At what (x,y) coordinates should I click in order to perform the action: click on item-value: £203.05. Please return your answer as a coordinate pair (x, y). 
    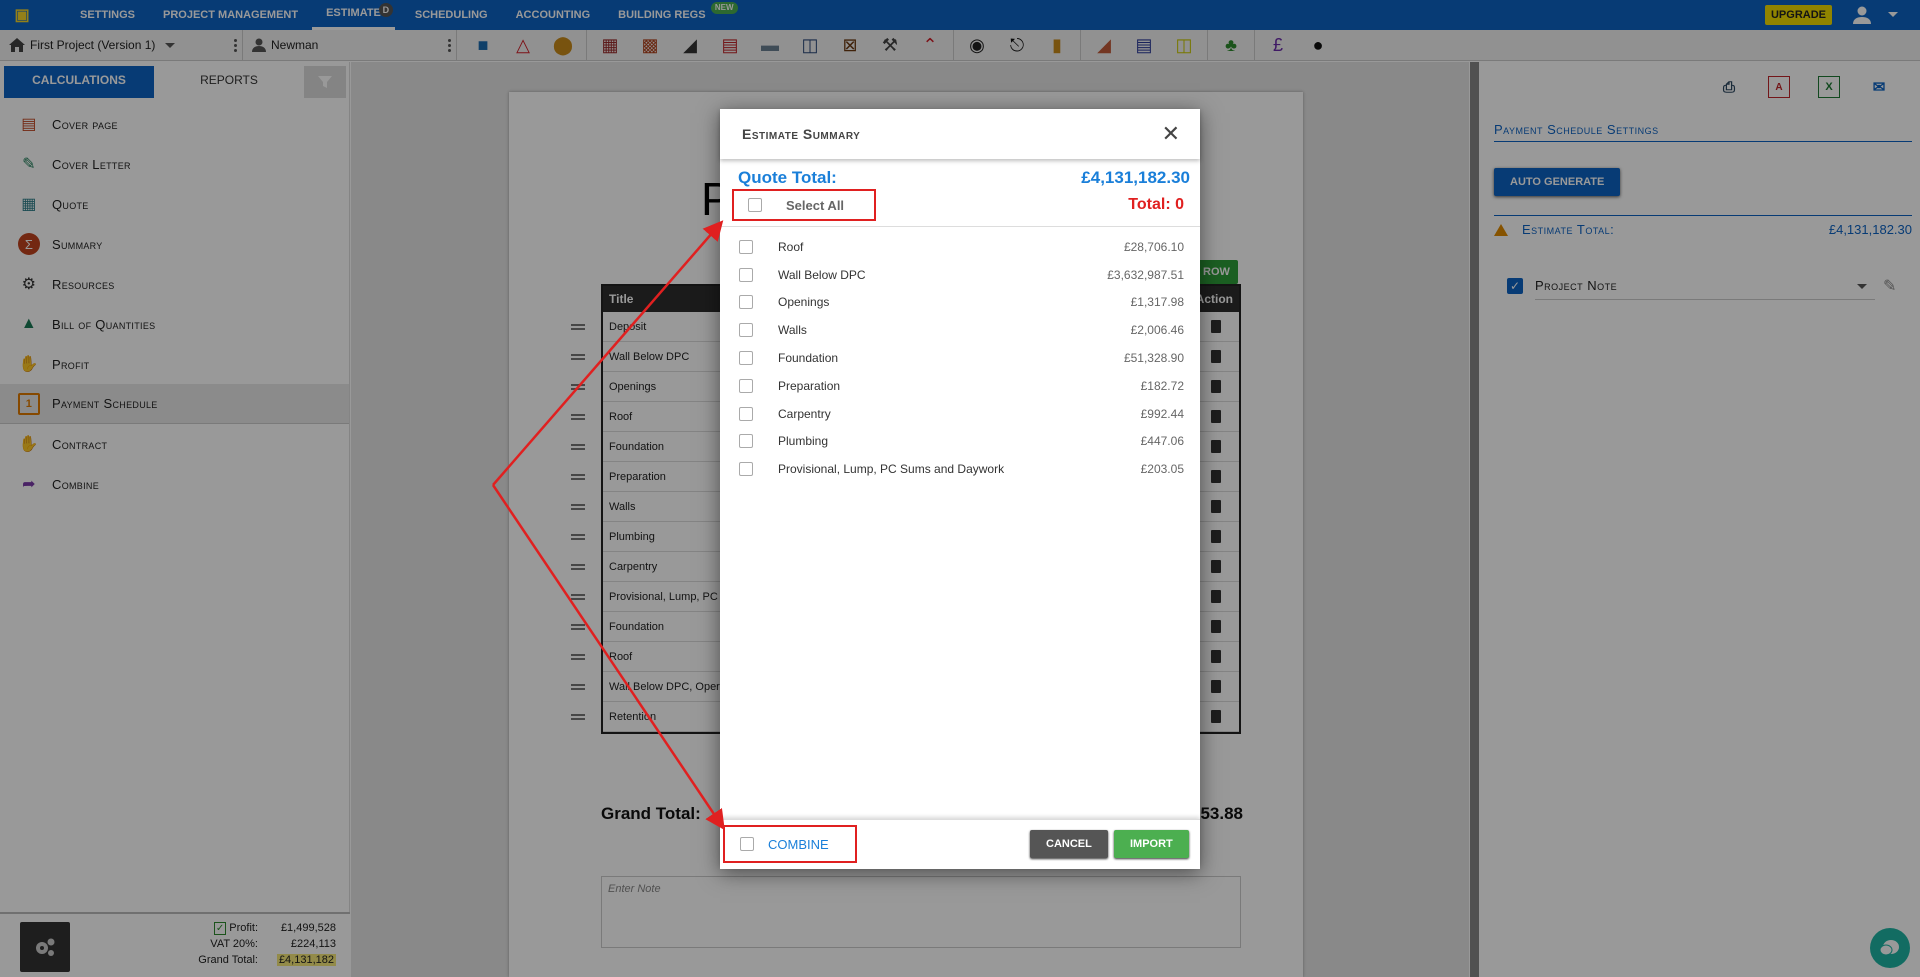
    Looking at the image, I should click on (1162, 469).